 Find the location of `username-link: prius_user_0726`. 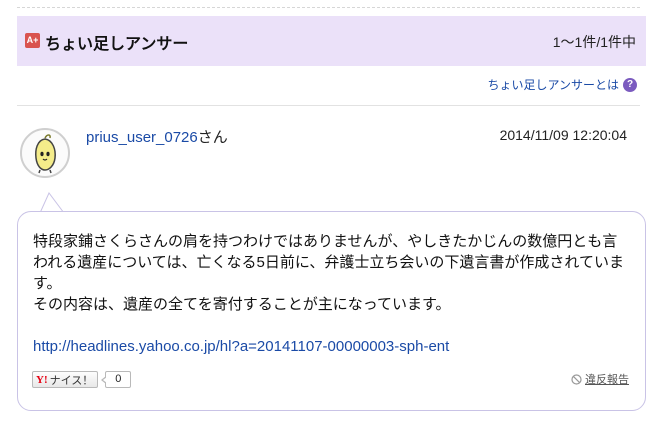

username-link: prius_user_0726 is located at coordinates (142, 137).